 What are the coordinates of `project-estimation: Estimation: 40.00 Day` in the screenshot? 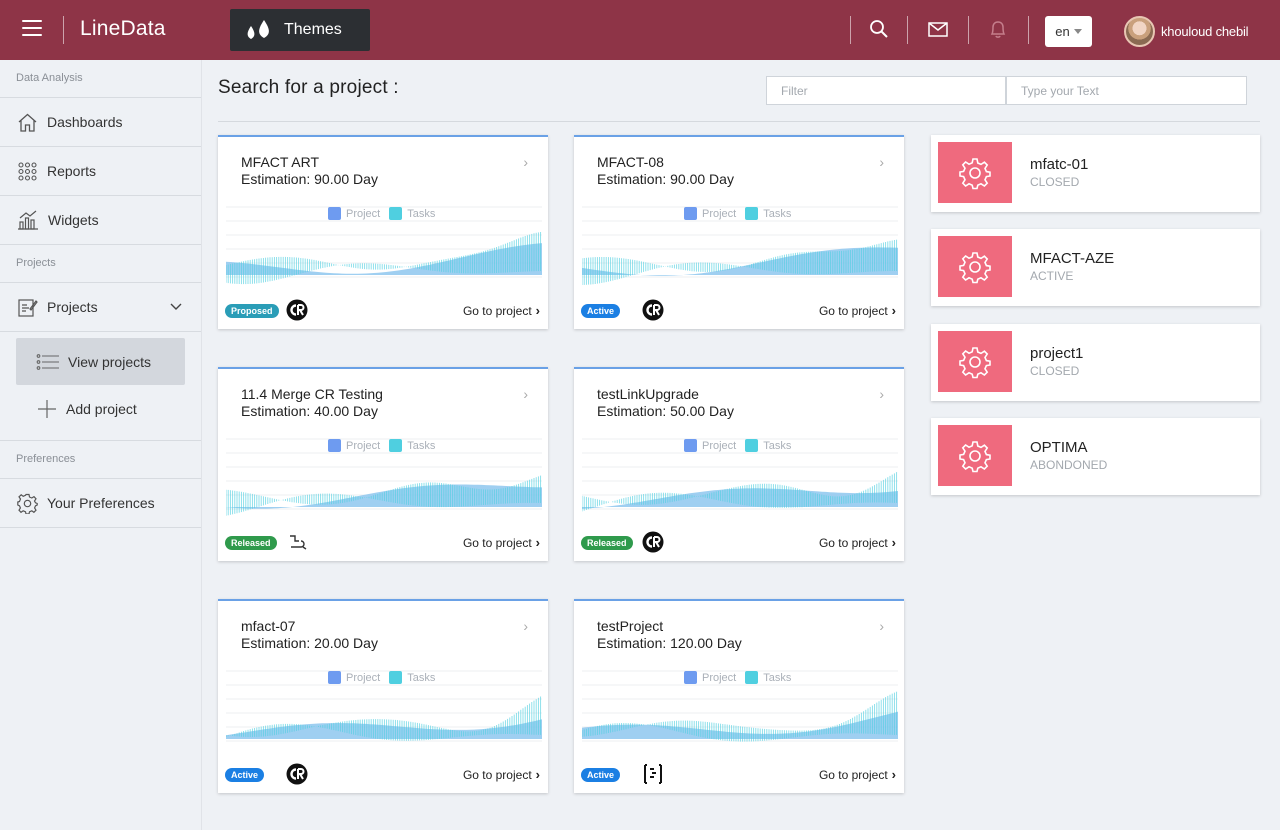 It's located at (309, 411).